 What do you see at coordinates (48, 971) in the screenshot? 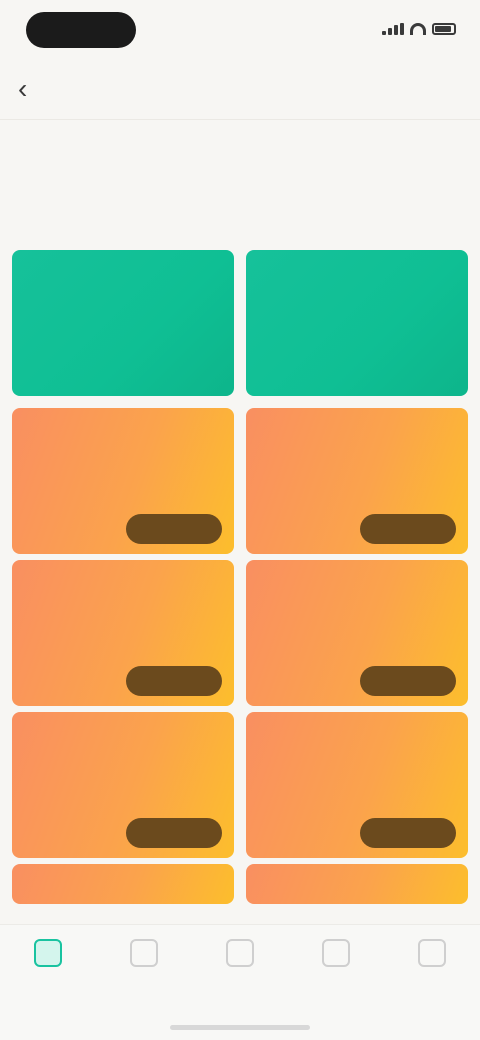
I see `tab-home` at bounding box center [48, 971].